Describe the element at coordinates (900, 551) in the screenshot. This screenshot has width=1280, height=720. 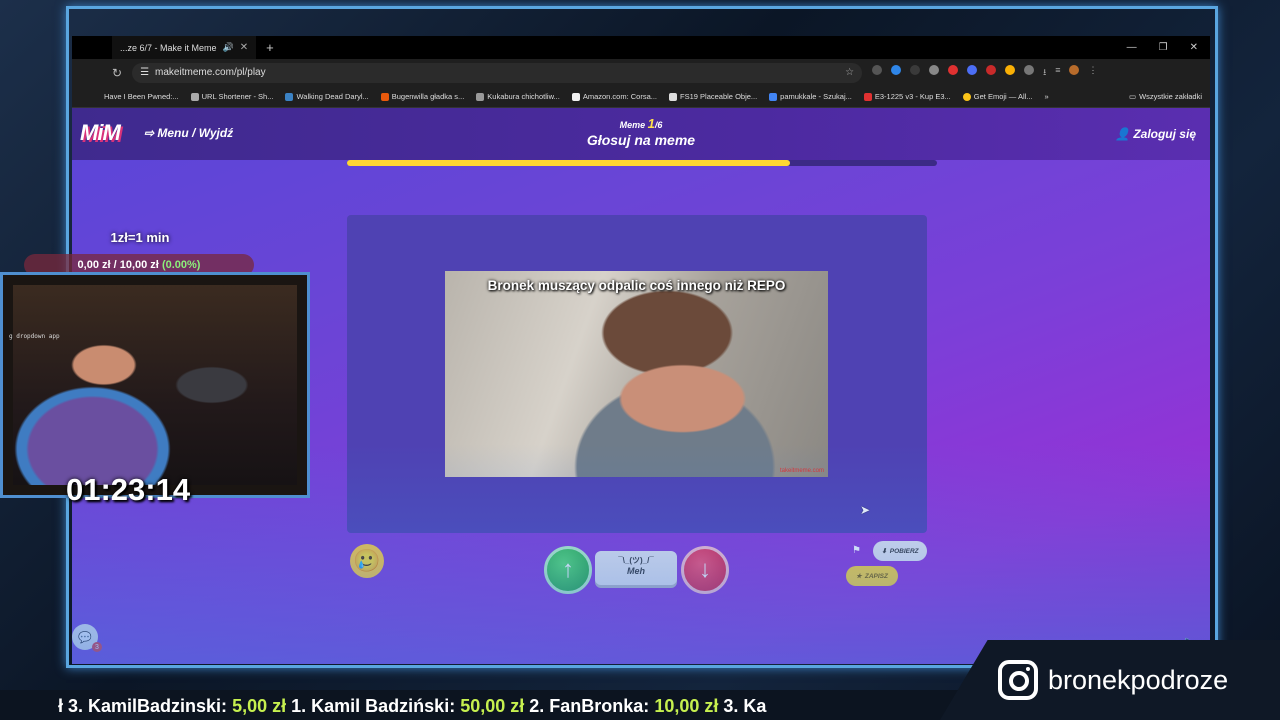
I see `download-button: ⬇ POBIERZ` at that location.